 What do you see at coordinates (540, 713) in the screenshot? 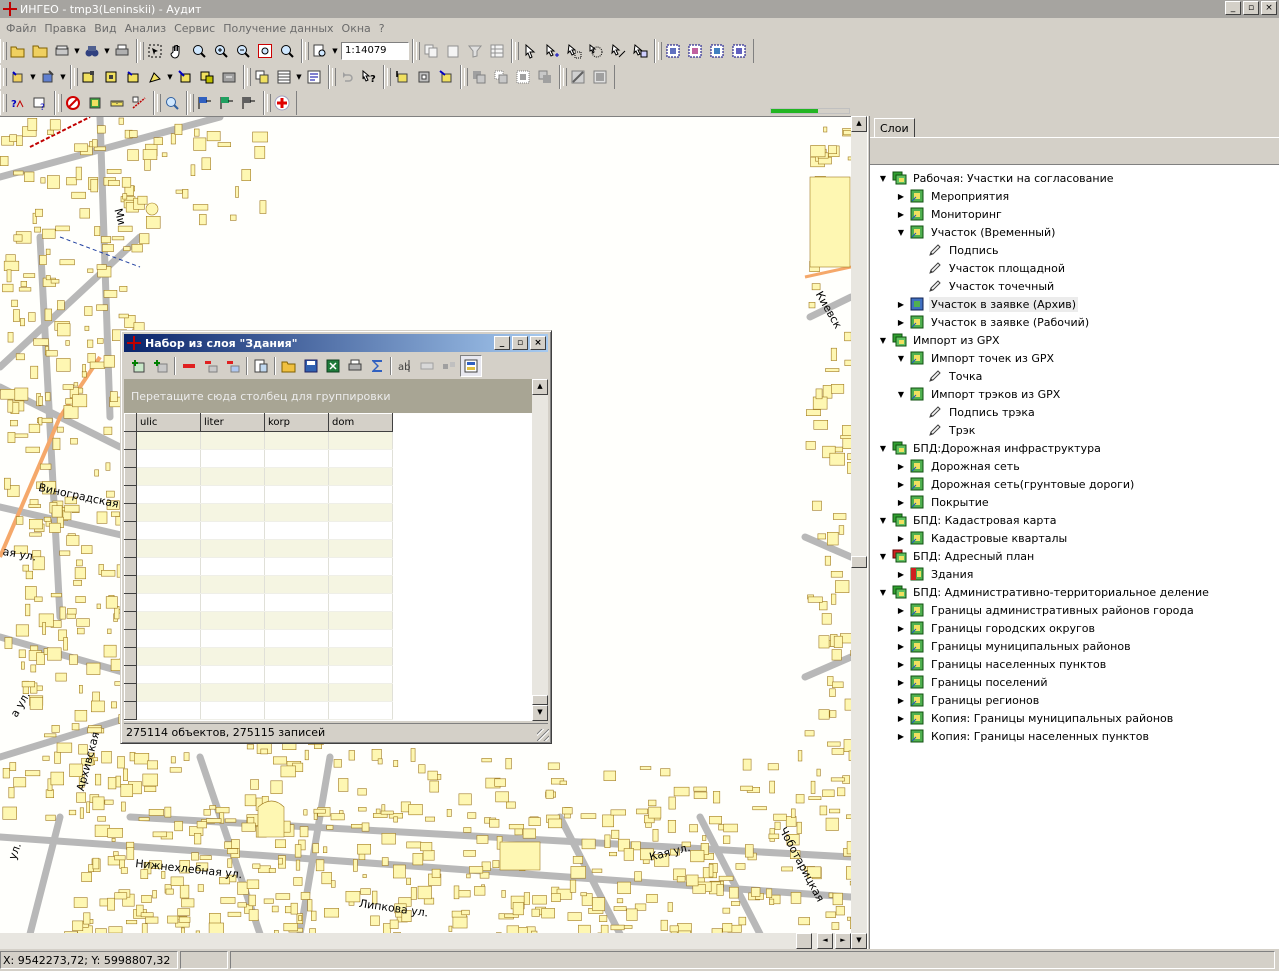
I see `grid-scroll-down-button: ▼` at bounding box center [540, 713].